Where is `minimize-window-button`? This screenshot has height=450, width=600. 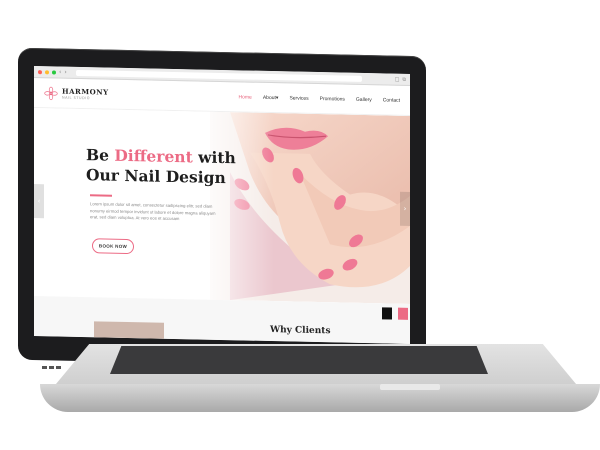 minimize-window-button is located at coordinates (47, 71).